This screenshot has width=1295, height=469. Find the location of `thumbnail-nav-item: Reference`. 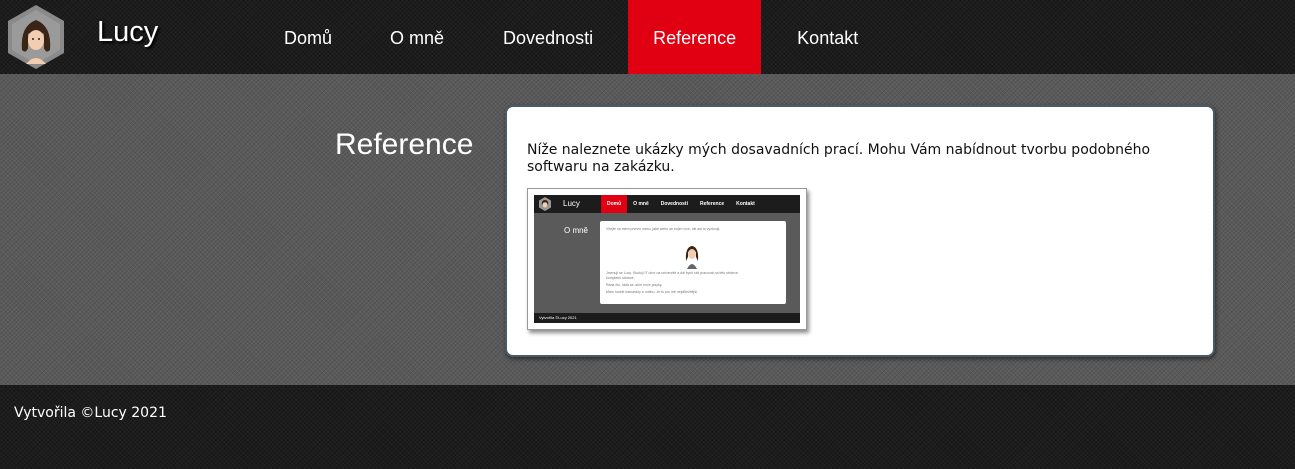

thumbnail-nav-item: Reference is located at coordinates (712, 204).